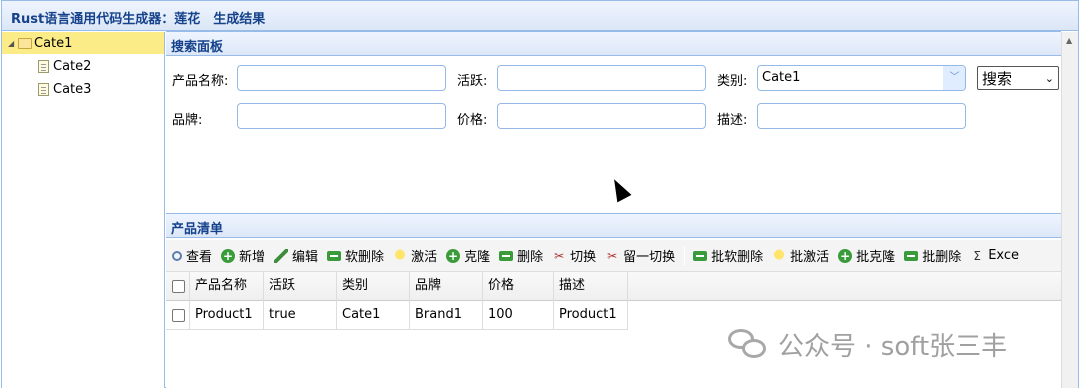 The width and height of the screenshot is (1080, 388). I want to click on column-header: 产品名称, so click(227, 286).